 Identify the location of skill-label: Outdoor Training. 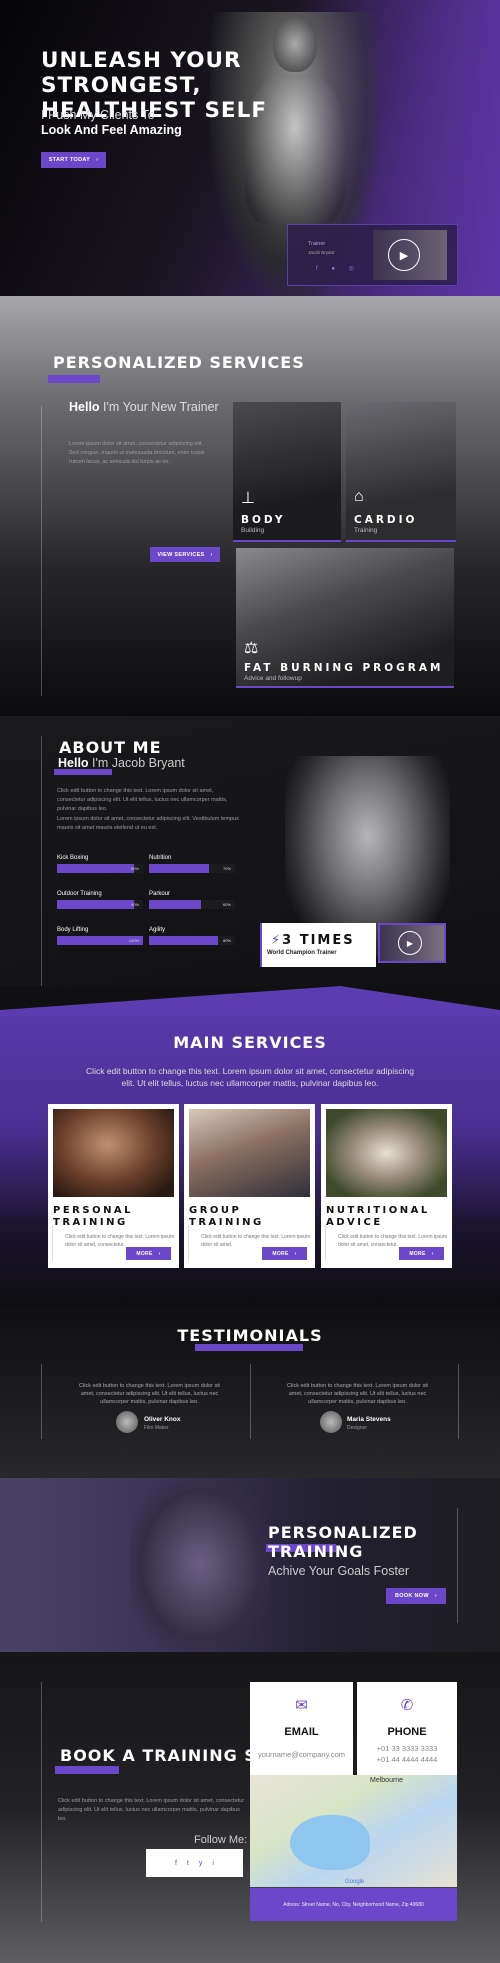
(79, 894).